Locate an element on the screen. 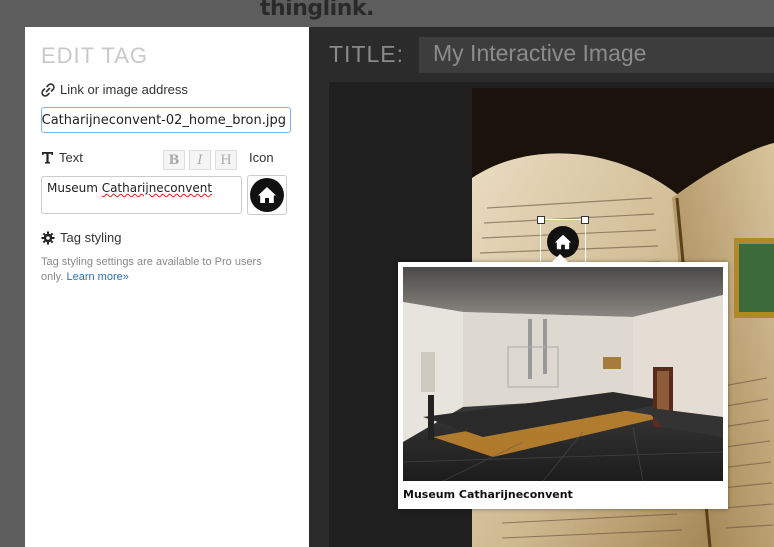 This screenshot has height=547, width=774. link-address-input: Catharijneconvent-02_home_bron.jpg is located at coordinates (166, 120).